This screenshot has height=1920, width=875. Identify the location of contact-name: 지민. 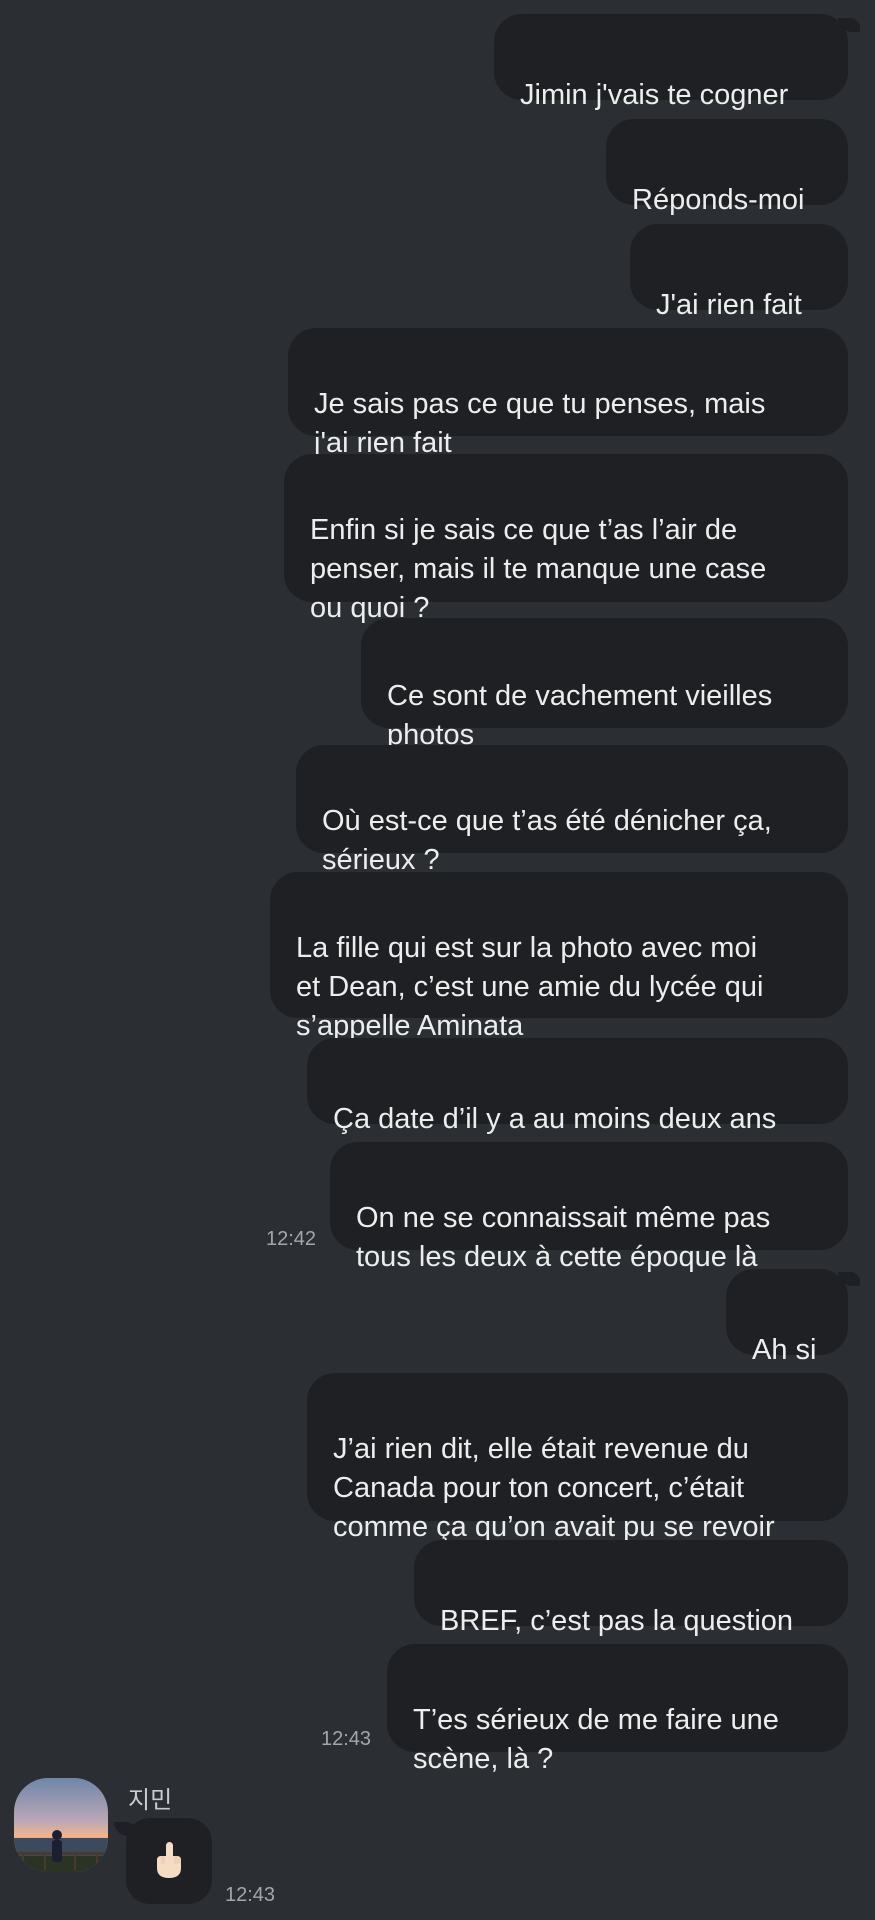
(150, 1800).